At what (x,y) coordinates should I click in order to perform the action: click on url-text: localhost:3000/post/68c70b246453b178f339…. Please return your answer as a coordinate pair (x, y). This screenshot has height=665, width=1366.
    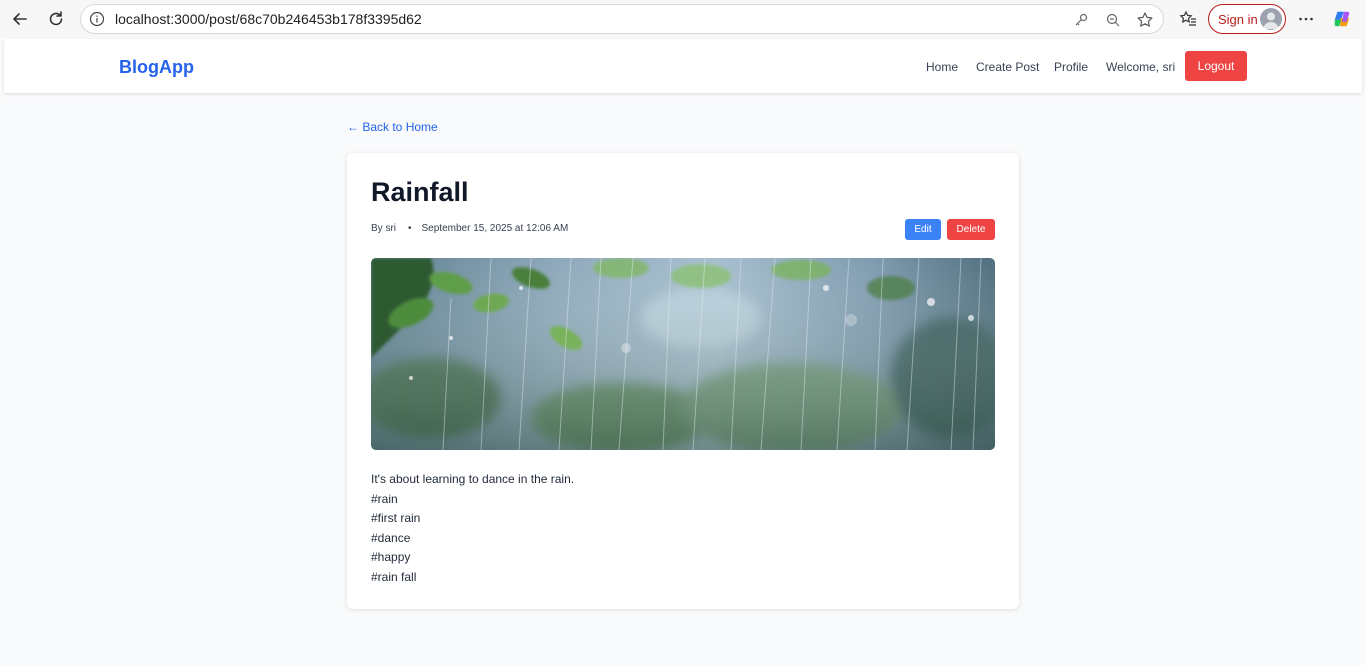
    Looking at the image, I should click on (268, 19).